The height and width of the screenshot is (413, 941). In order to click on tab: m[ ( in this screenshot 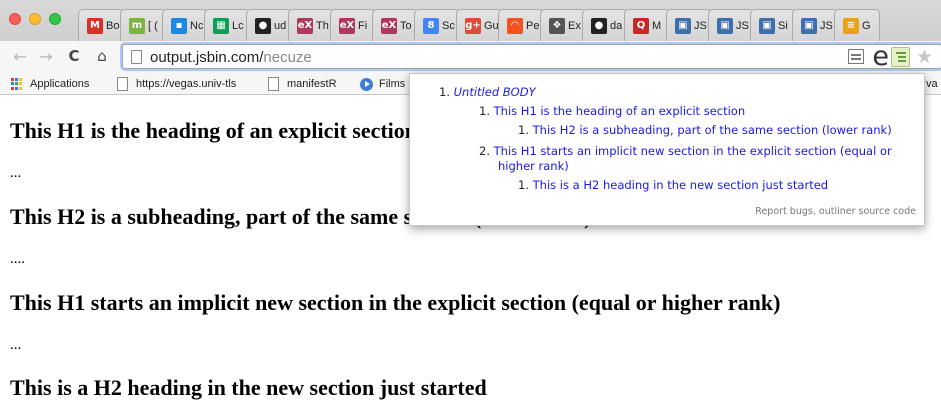, I will do `click(143, 25)`.